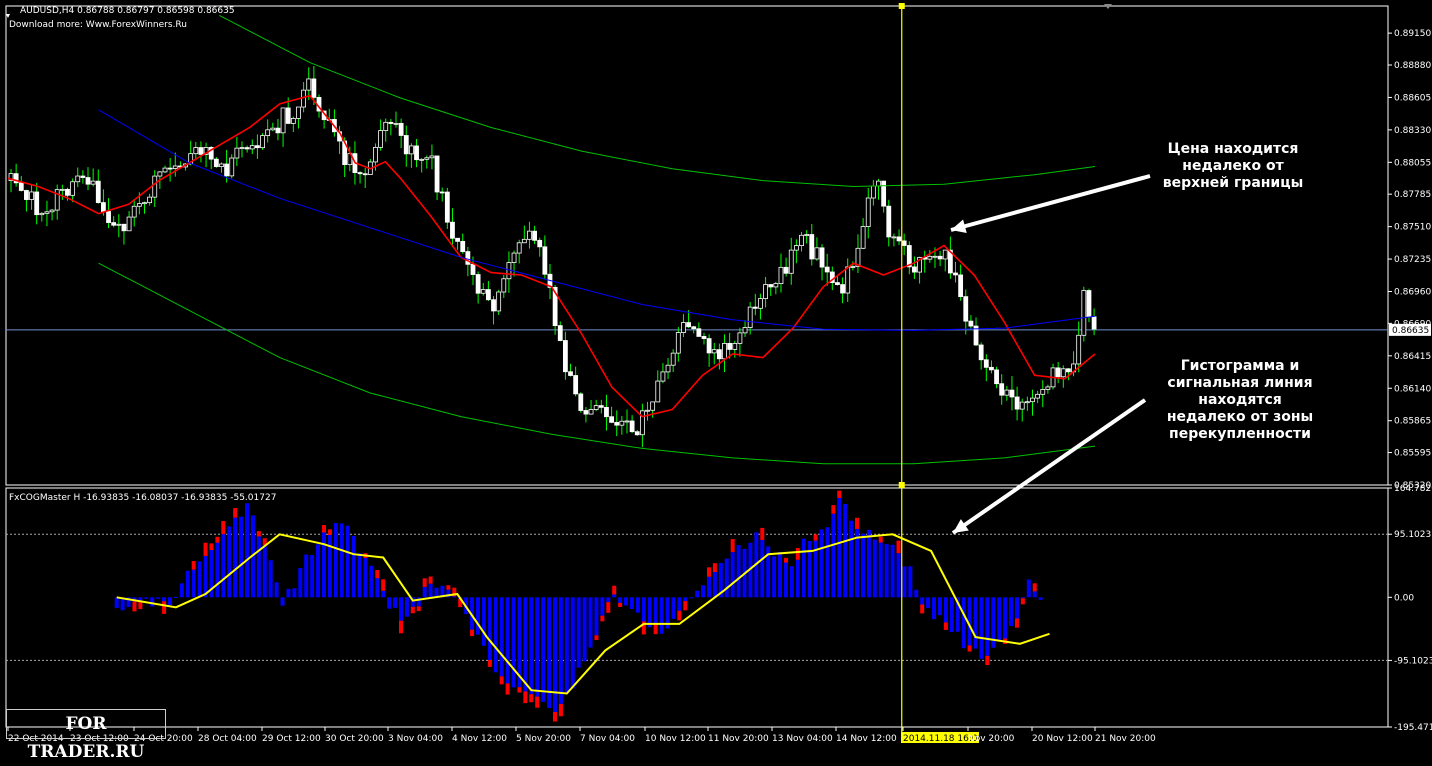 The image size is (1432, 766). I want to click on time-tick-label: 10 Nov 12:00, so click(675, 739).